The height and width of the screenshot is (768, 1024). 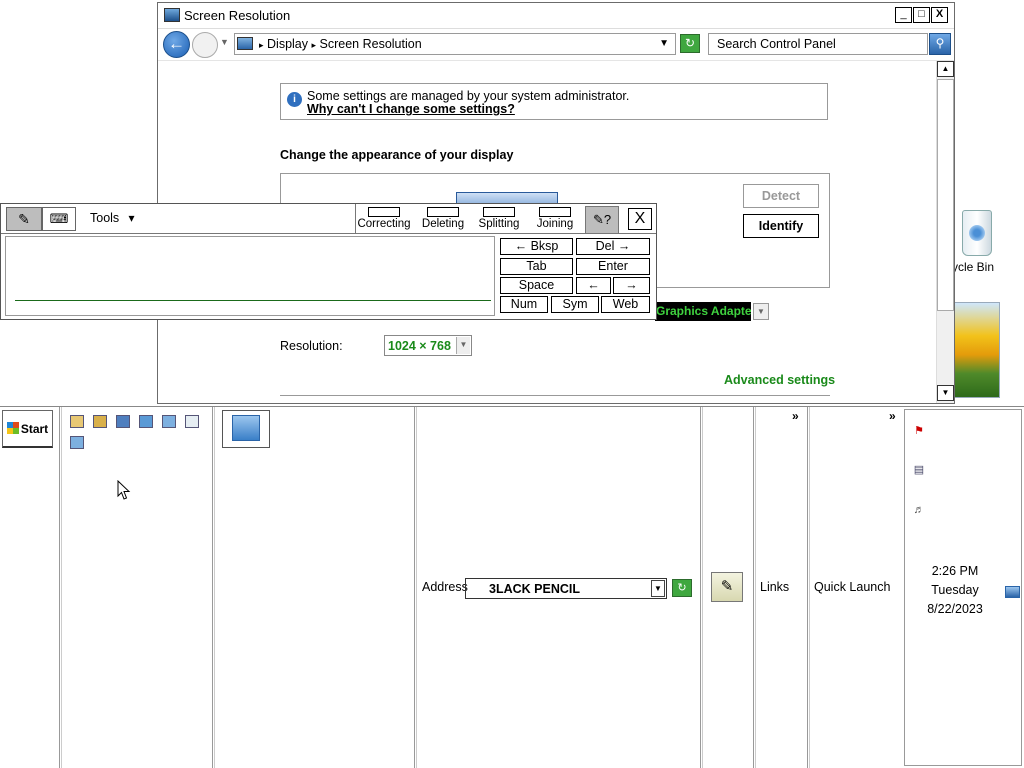 What do you see at coordinates (945, 195) in the screenshot?
I see `scrollbar-thumb` at bounding box center [945, 195].